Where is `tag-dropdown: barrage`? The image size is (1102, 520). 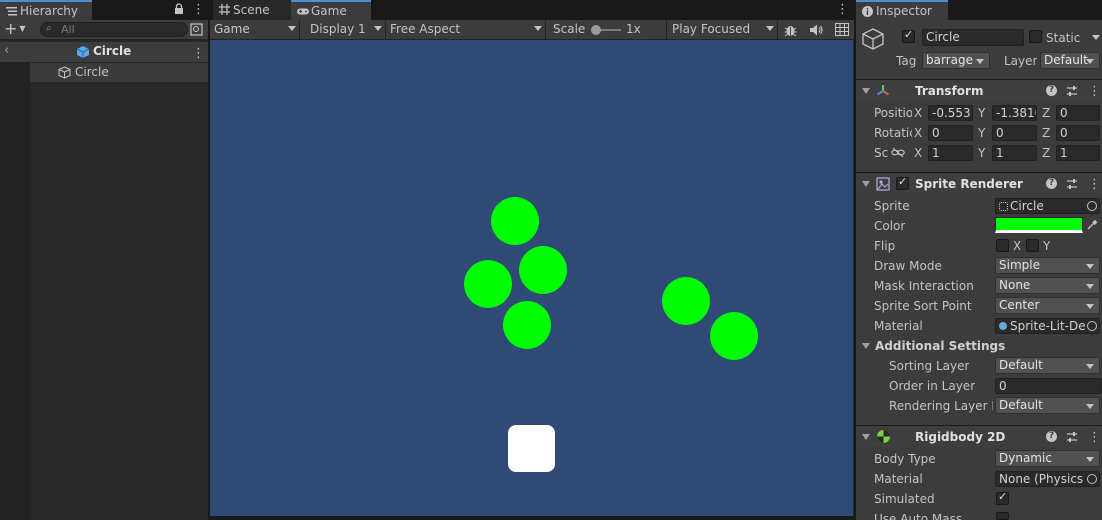
tag-dropdown: barrage is located at coordinates (956, 60).